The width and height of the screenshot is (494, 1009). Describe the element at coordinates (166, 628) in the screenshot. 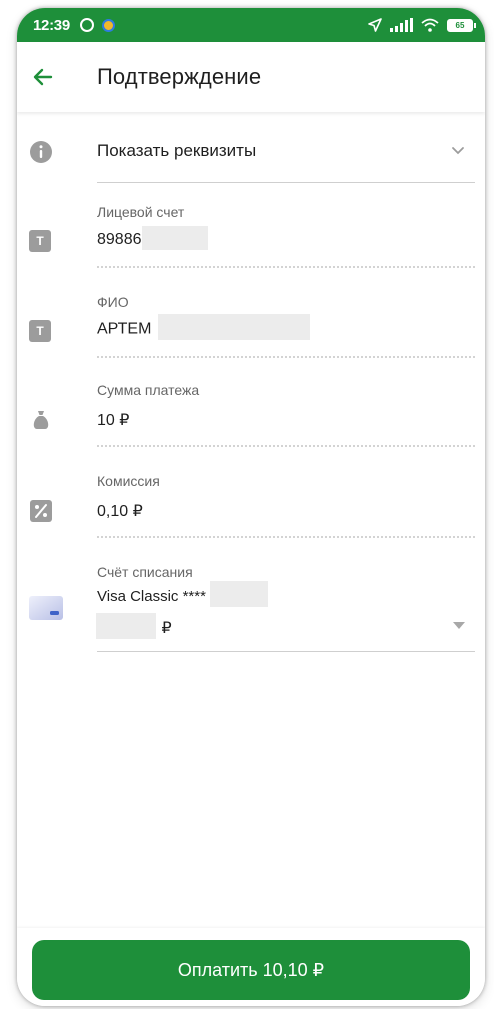

I see `card-balance-currency: ₽` at that location.